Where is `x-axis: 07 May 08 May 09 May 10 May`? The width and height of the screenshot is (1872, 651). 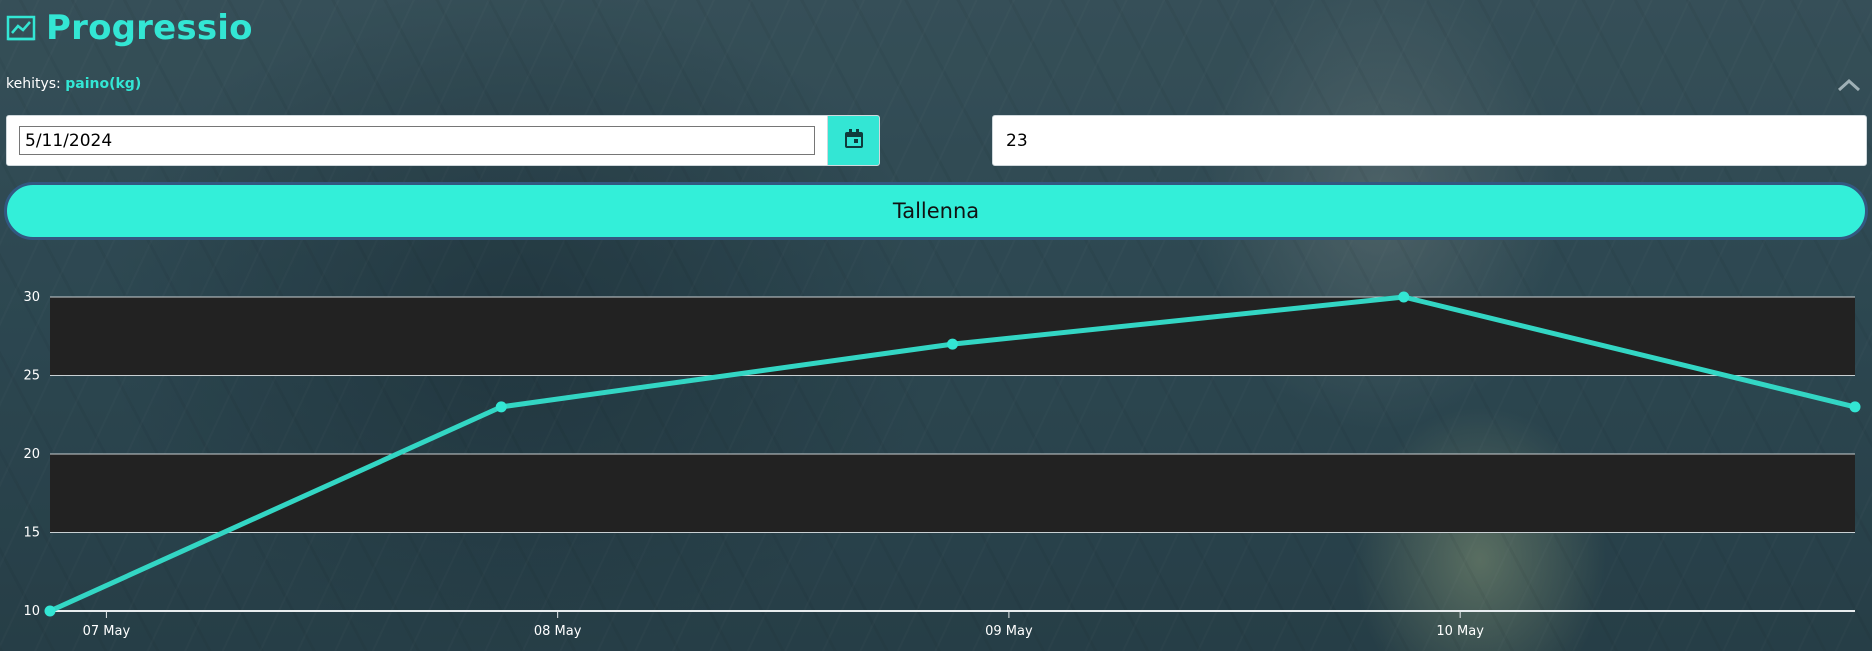 x-axis: 07 May 08 May 09 May 10 May is located at coordinates (952, 624).